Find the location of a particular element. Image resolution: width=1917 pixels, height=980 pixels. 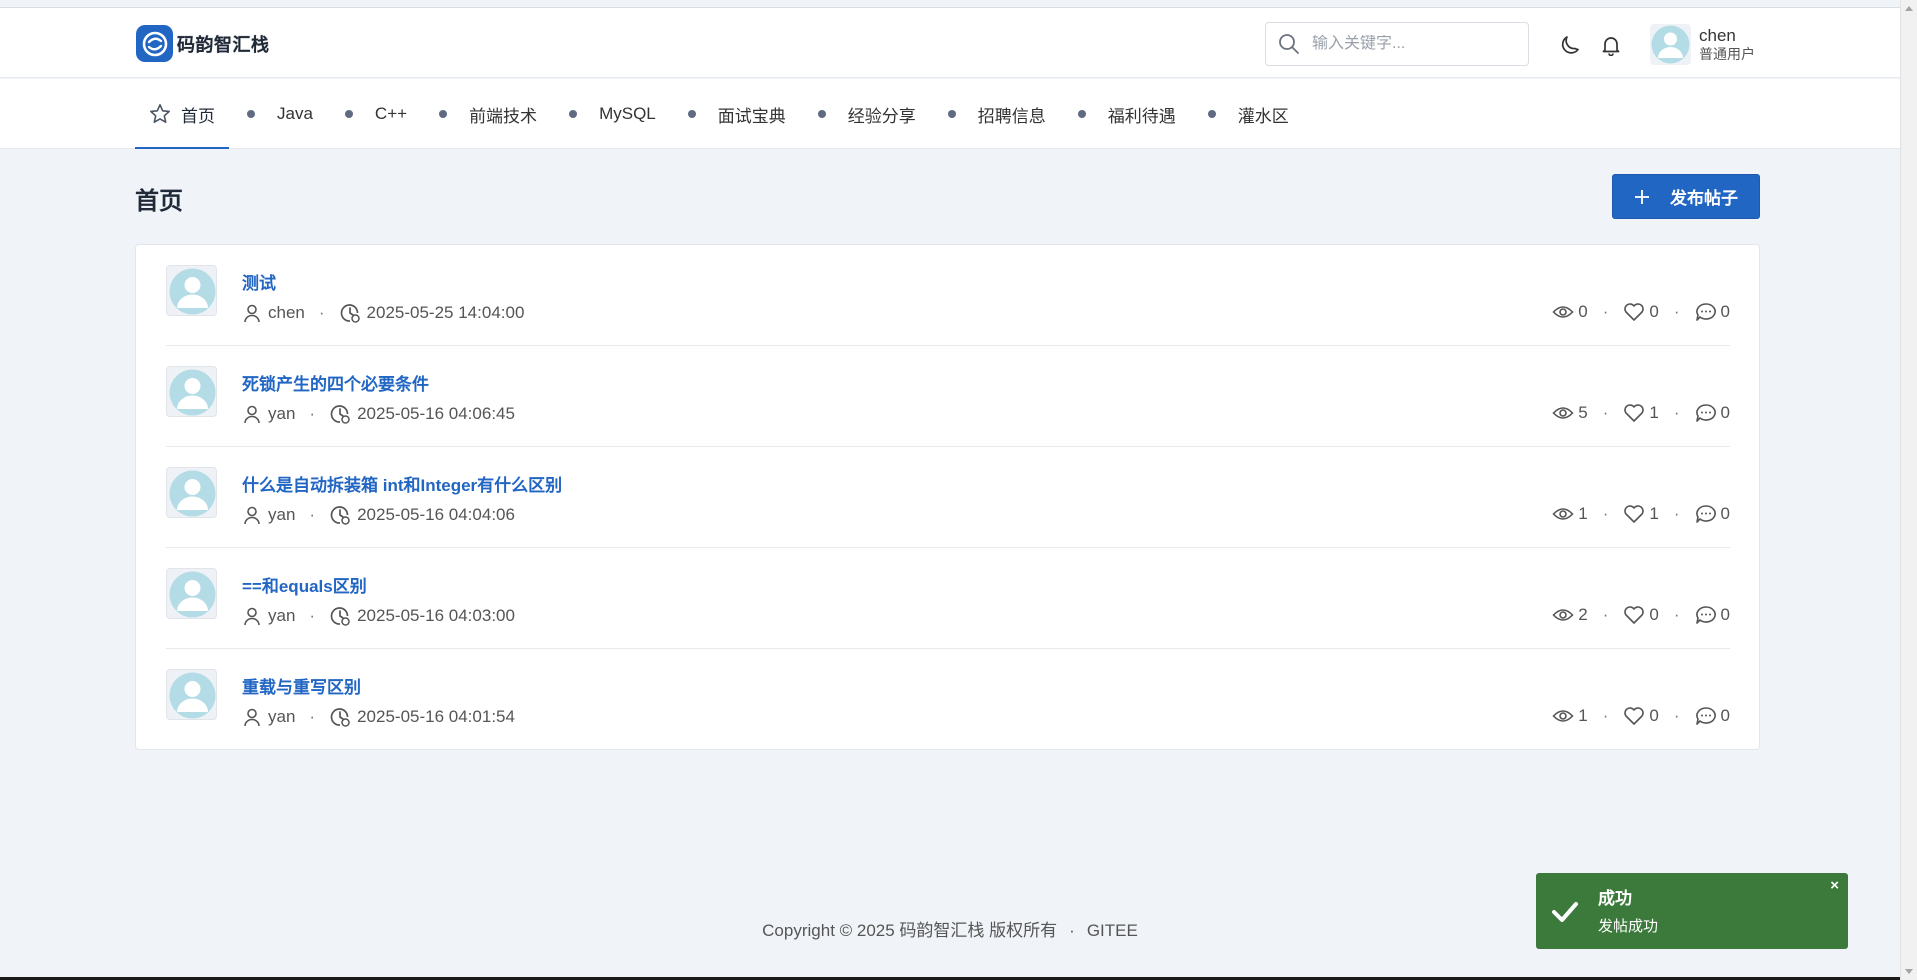

page-title: 首页 is located at coordinates (159, 201).